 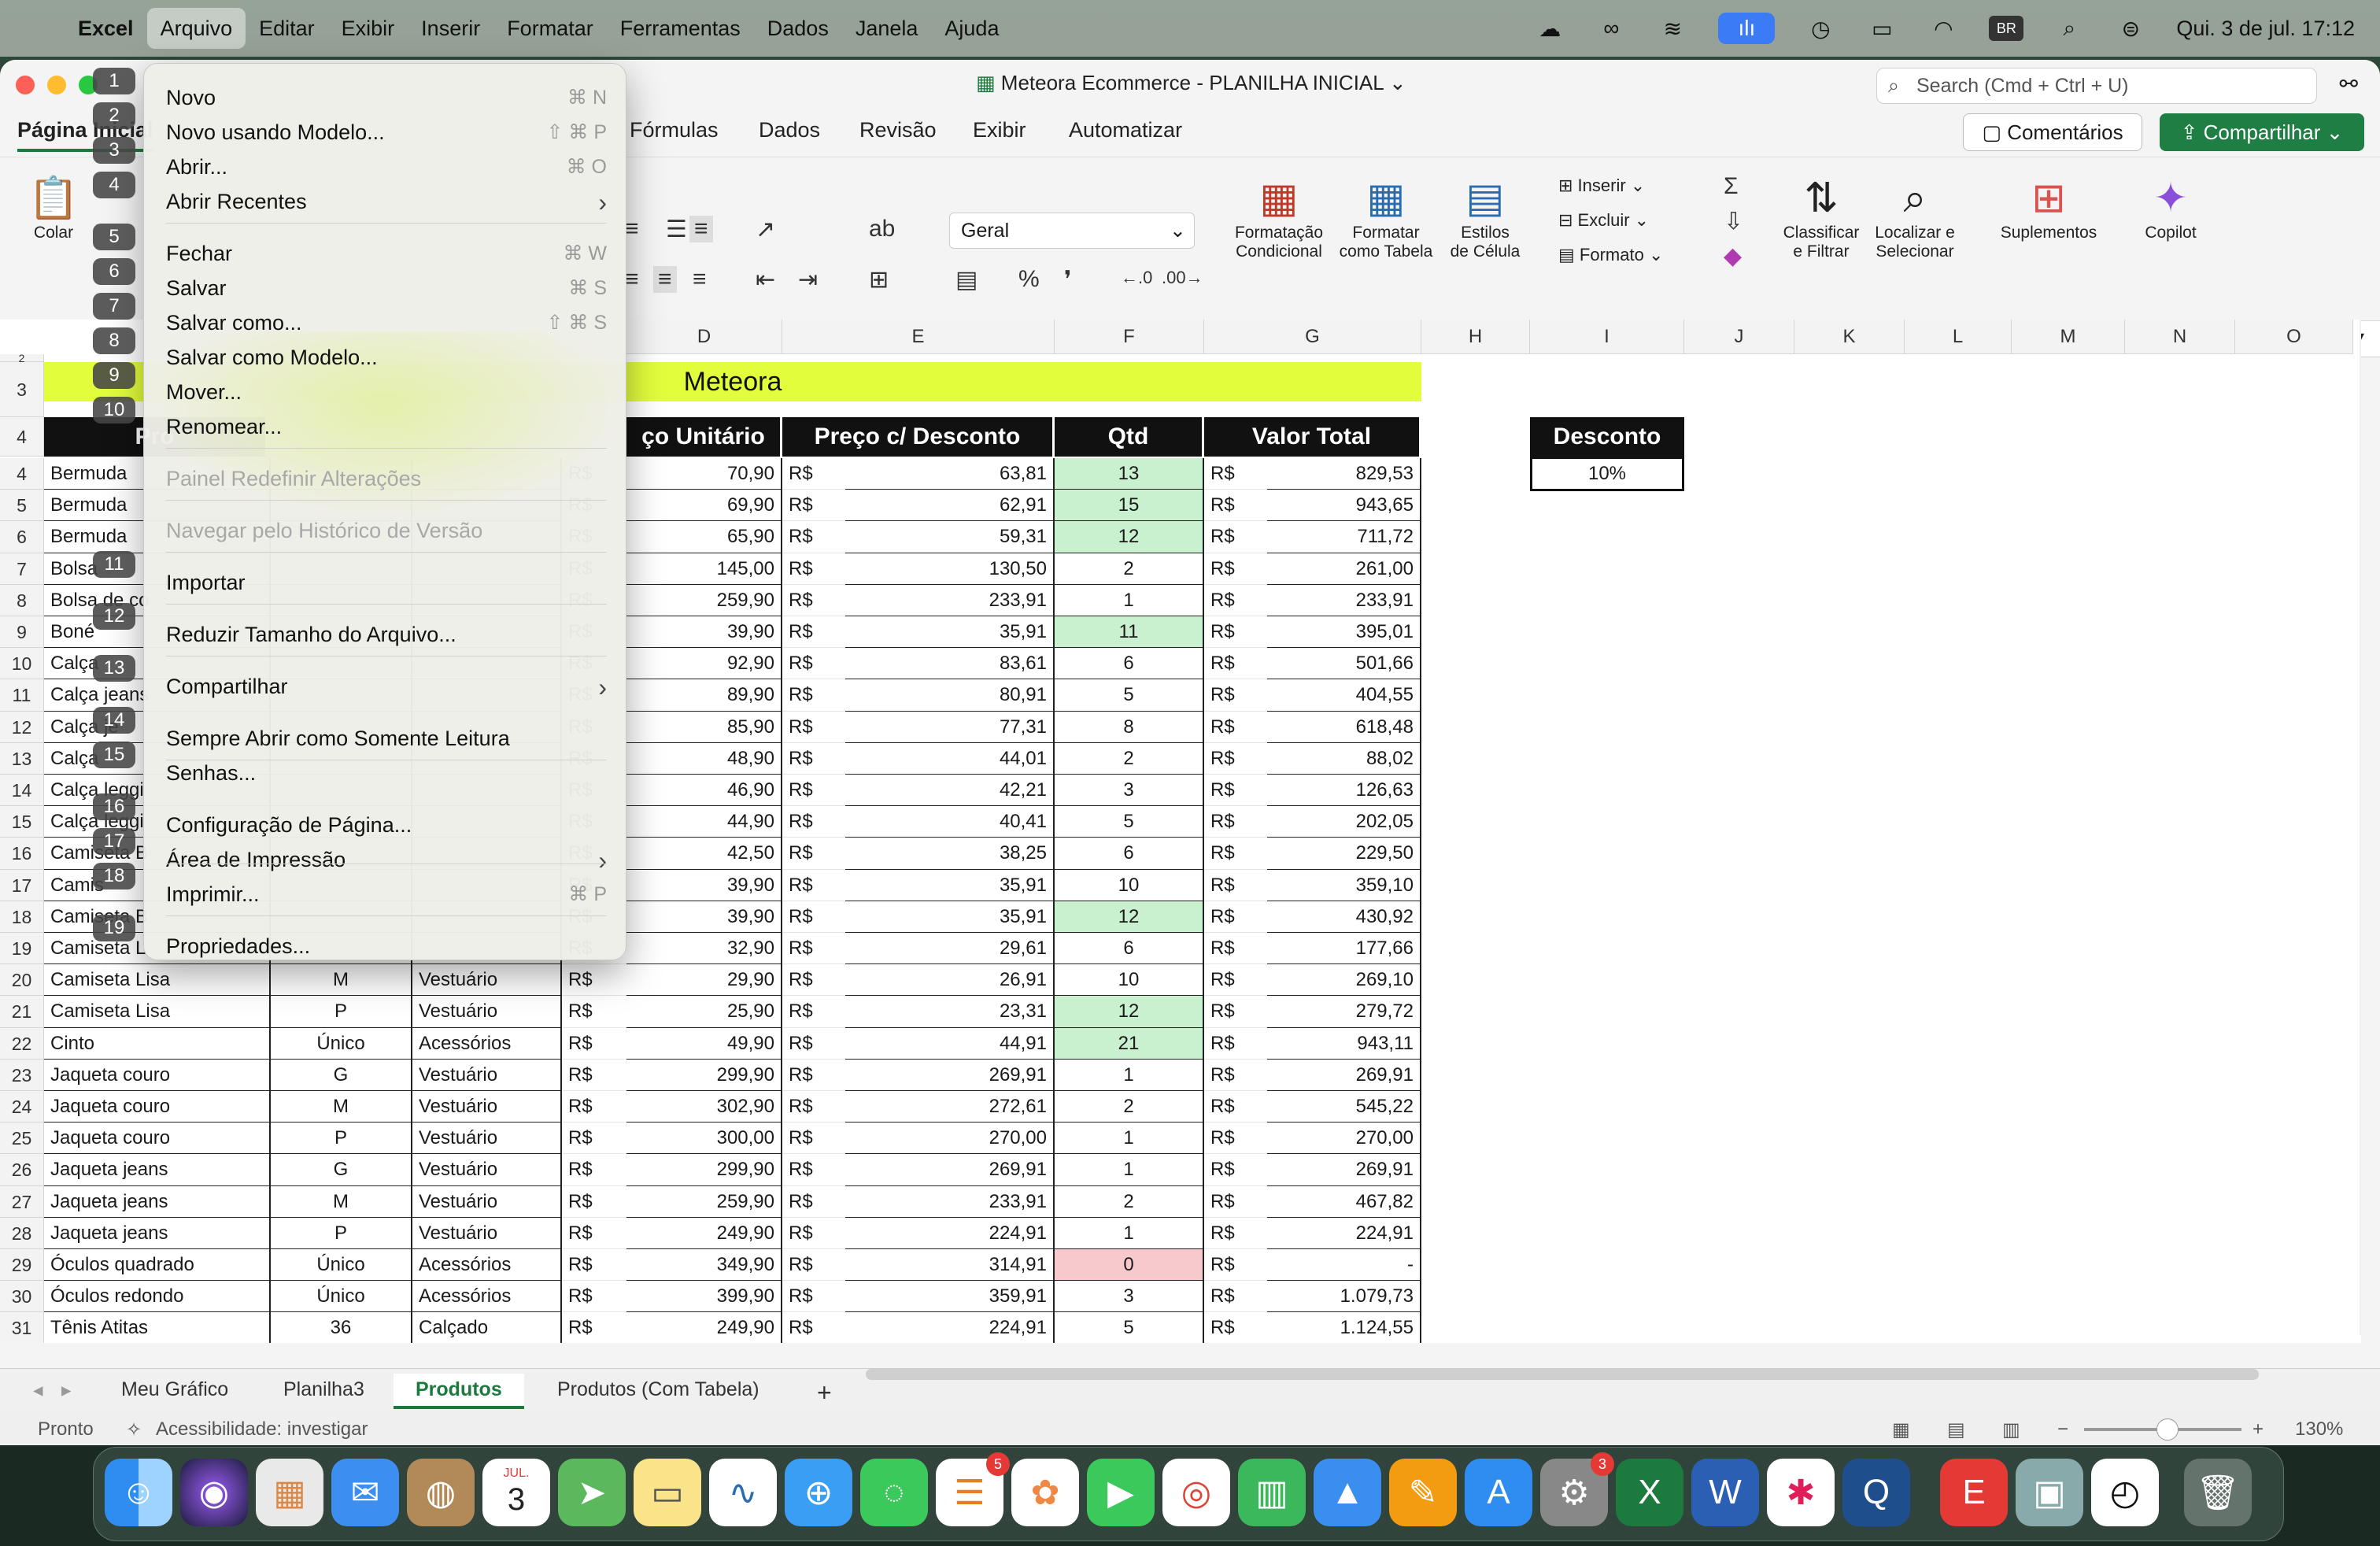 I want to click on zoom-level: 130%, so click(x=2319, y=1429).